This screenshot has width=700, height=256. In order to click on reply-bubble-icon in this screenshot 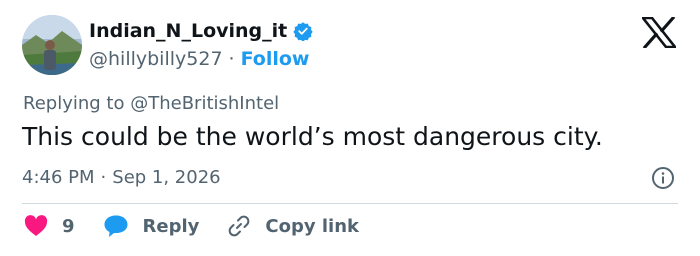, I will do `click(116, 226)`.